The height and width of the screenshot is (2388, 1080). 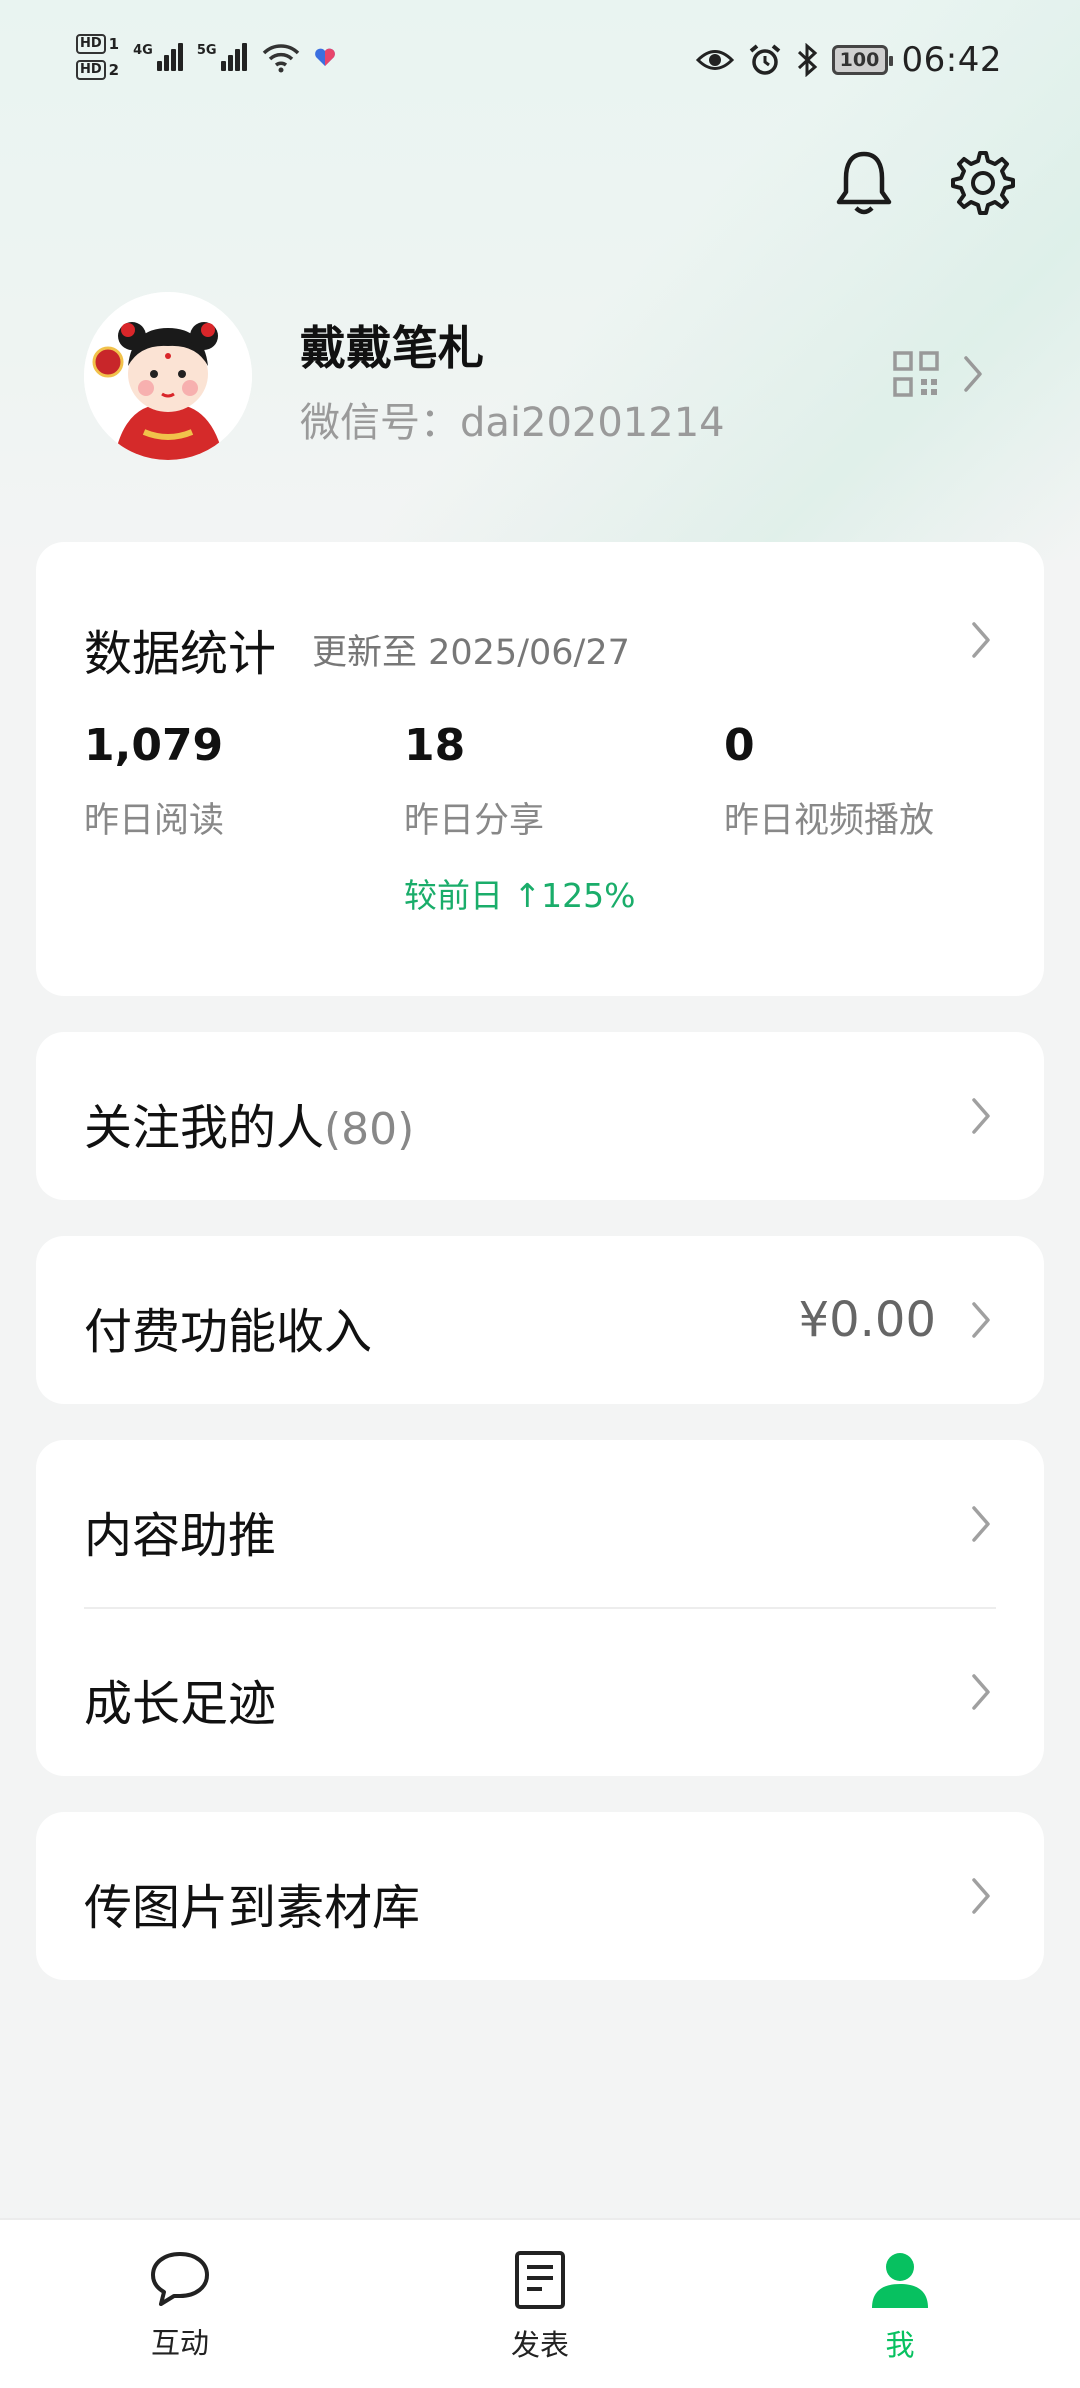 I want to click on status-bar: HD 1 HD 2 4G 5G 100 06:42, so click(x=540, y=65).